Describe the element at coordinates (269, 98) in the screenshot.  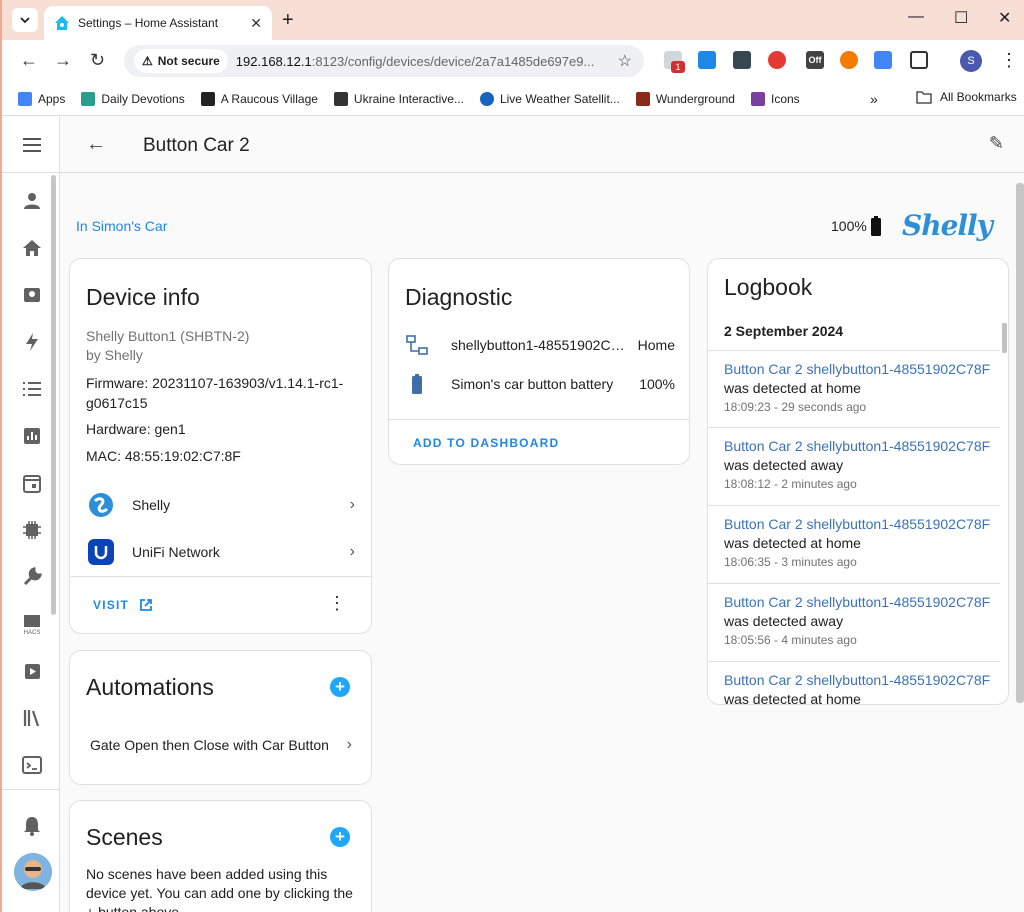
I see `bookmark-label: A Raucous Village` at that location.